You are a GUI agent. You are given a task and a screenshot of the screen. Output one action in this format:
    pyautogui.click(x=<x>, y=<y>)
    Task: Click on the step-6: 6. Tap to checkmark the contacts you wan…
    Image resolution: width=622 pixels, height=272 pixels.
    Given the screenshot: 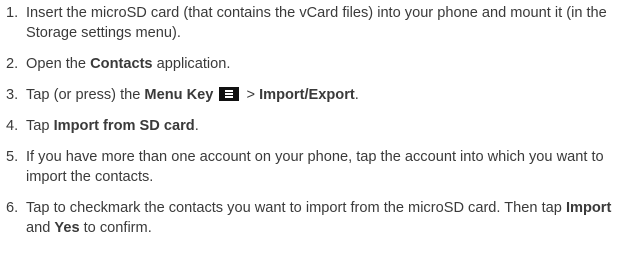 What is the action you would take?
    pyautogui.click(x=314, y=218)
    